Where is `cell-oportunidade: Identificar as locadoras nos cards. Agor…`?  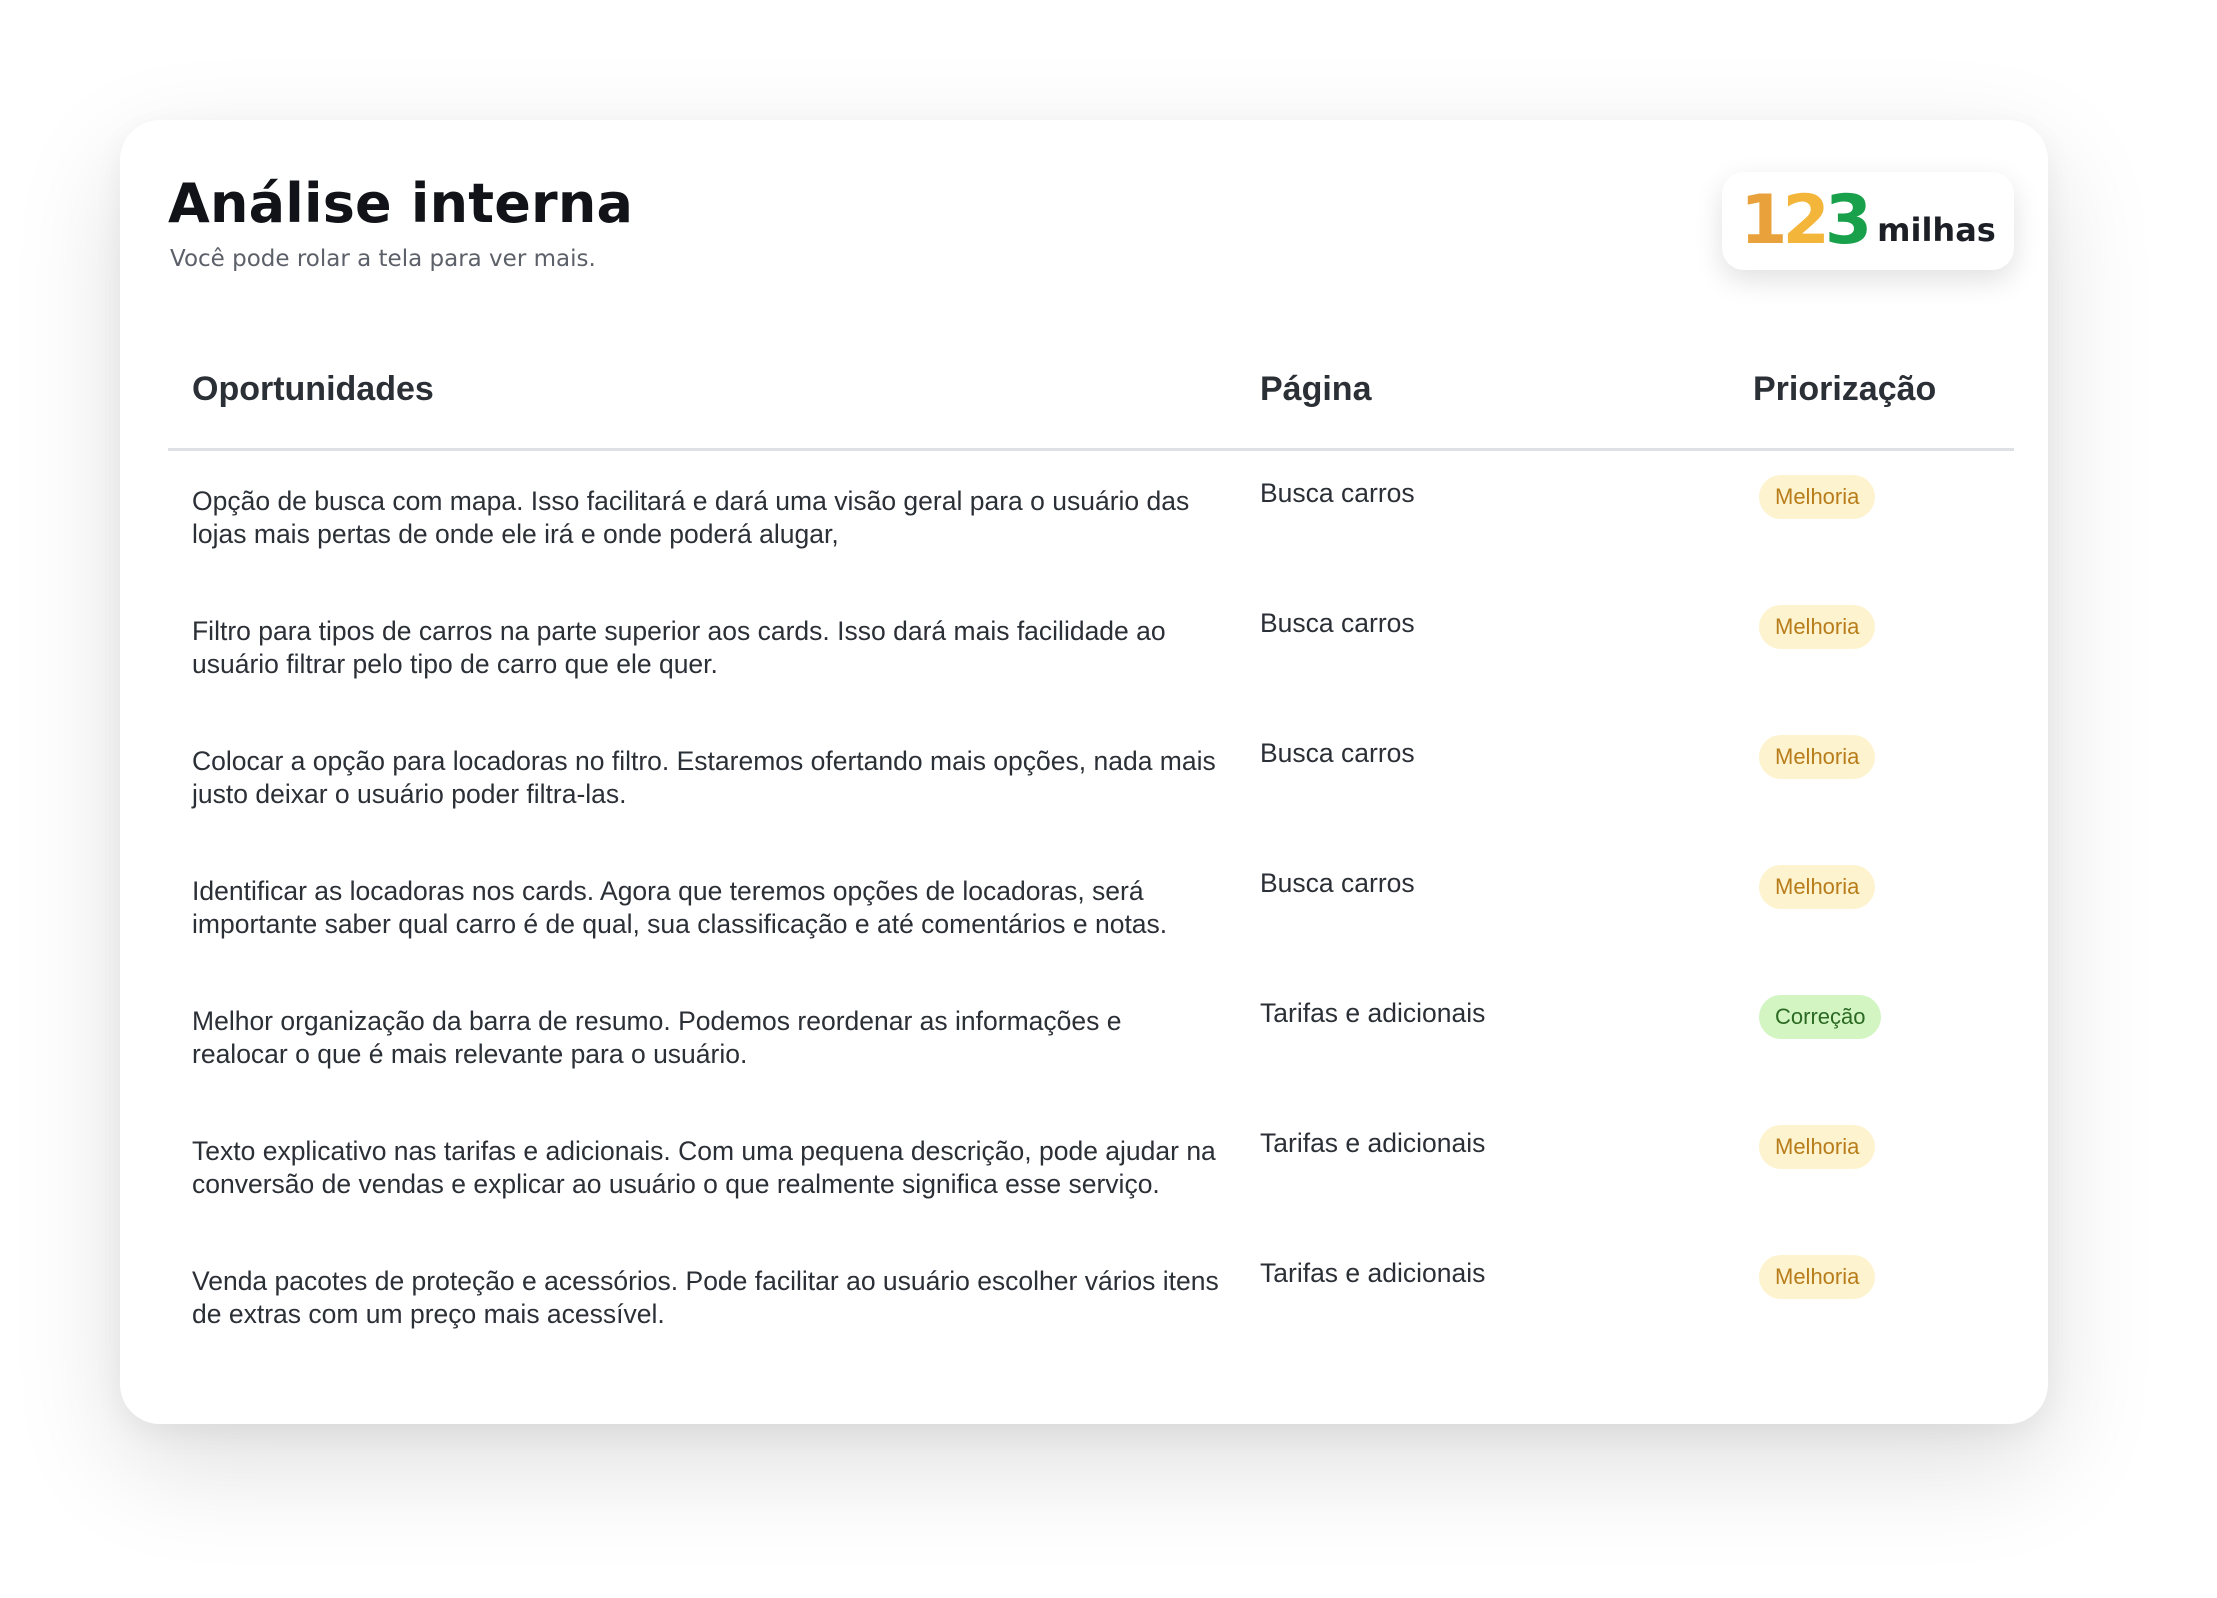 cell-oportunidade: Identificar as locadoras nos cards. Agor… is located at coordinates (680, 907).